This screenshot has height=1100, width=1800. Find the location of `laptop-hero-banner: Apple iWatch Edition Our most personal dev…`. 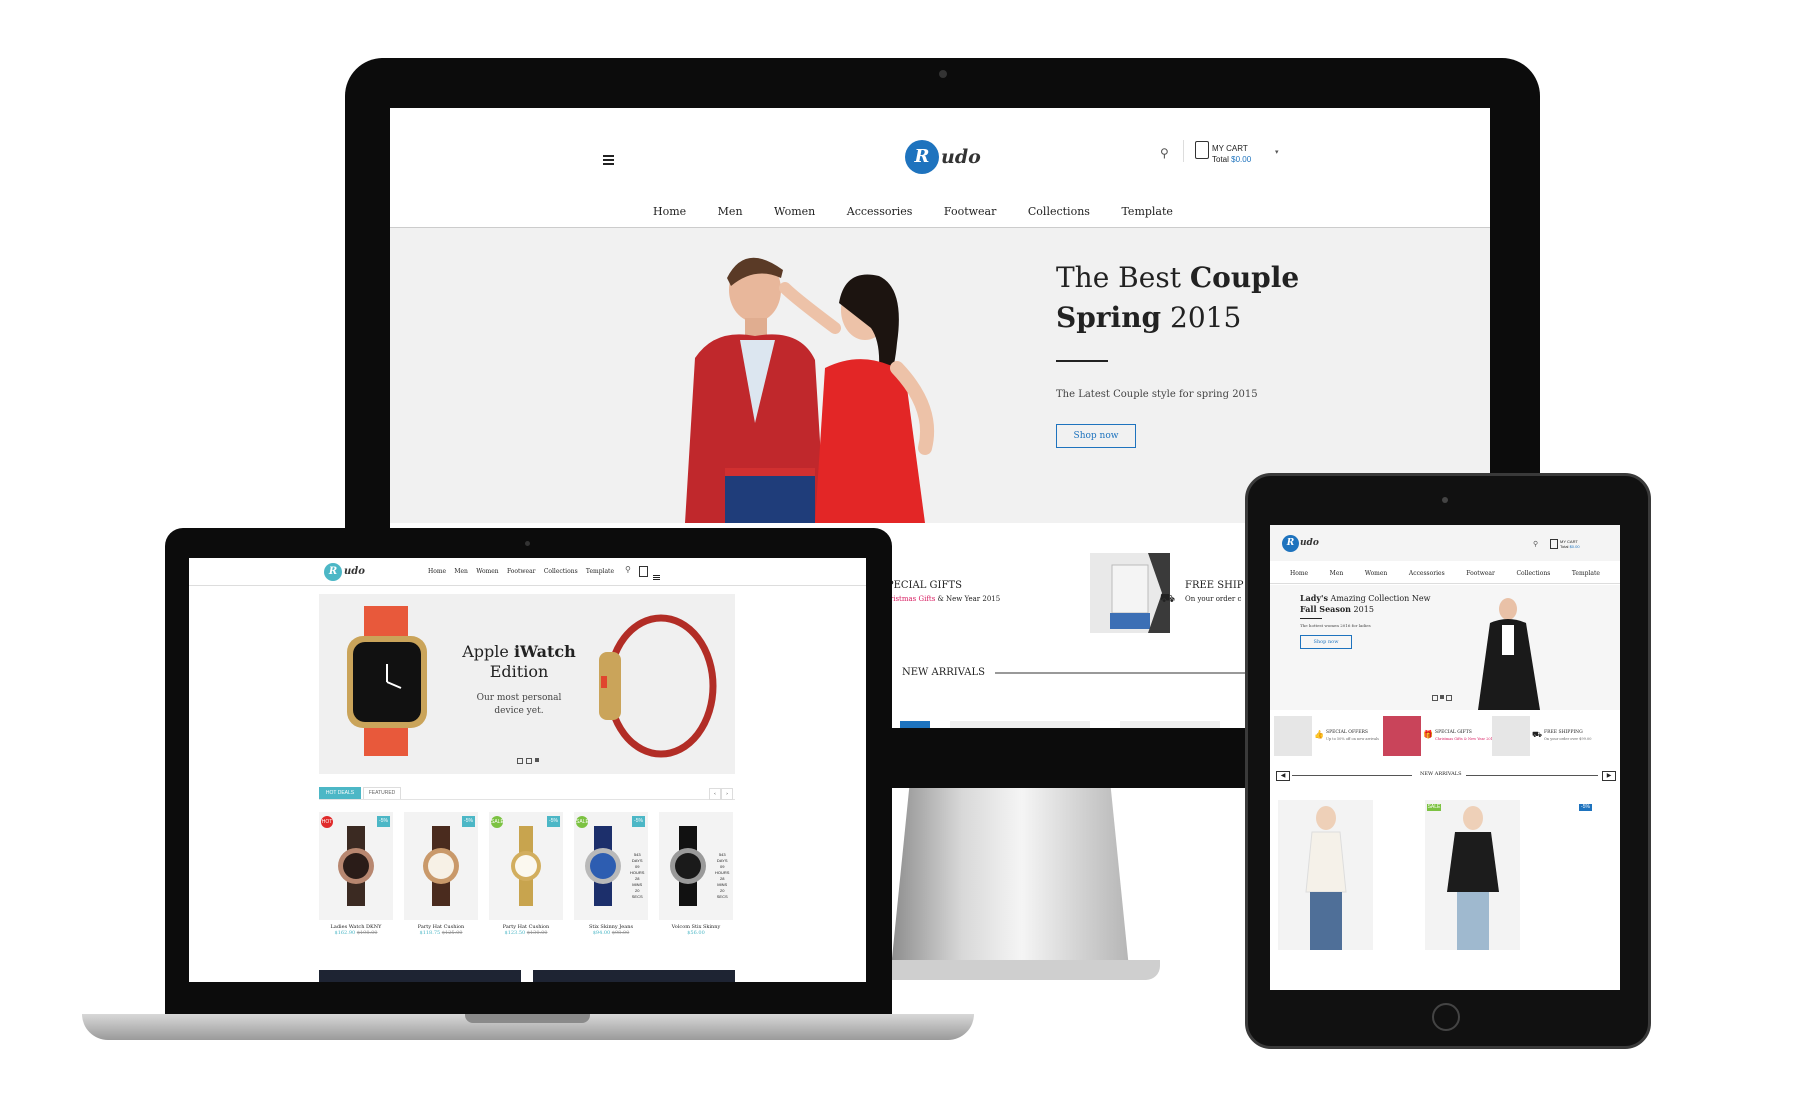

laptop-hero-banner: Apple iWatch Edition Our most personal dev… is located at coordinates (527, 684).